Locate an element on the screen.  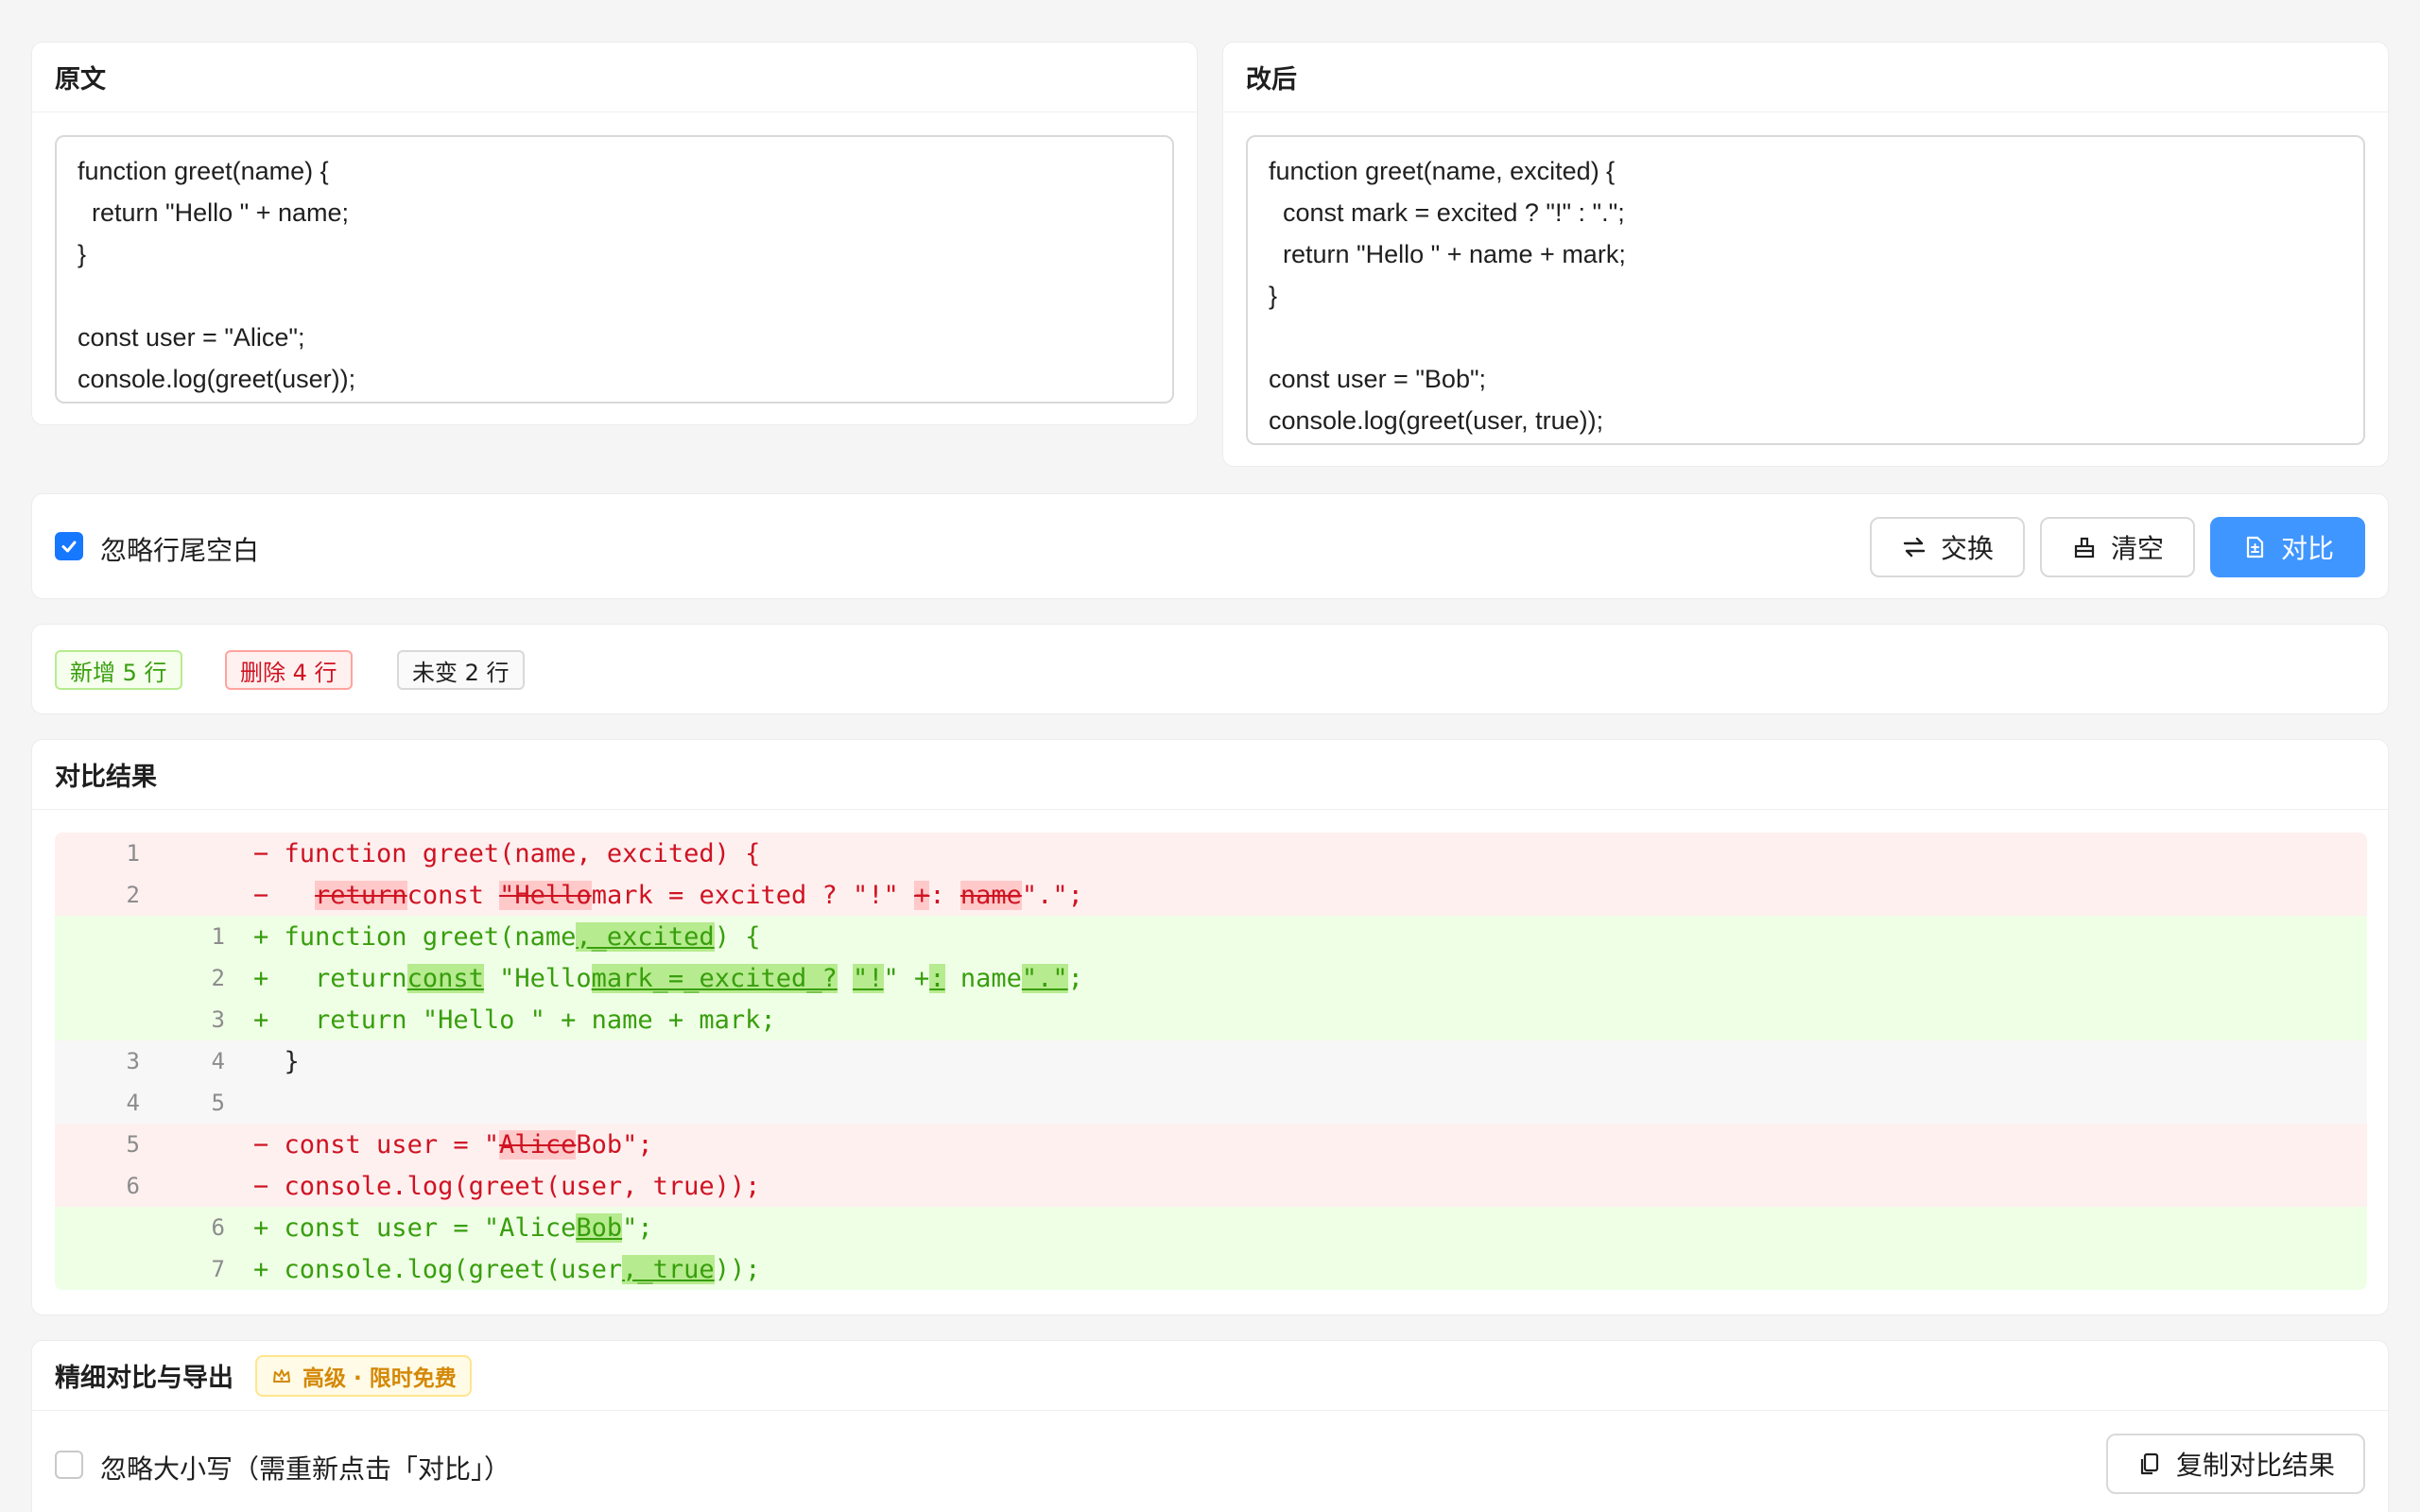
code-line: const user = "Alice"; is located at coordinates (191, 337).